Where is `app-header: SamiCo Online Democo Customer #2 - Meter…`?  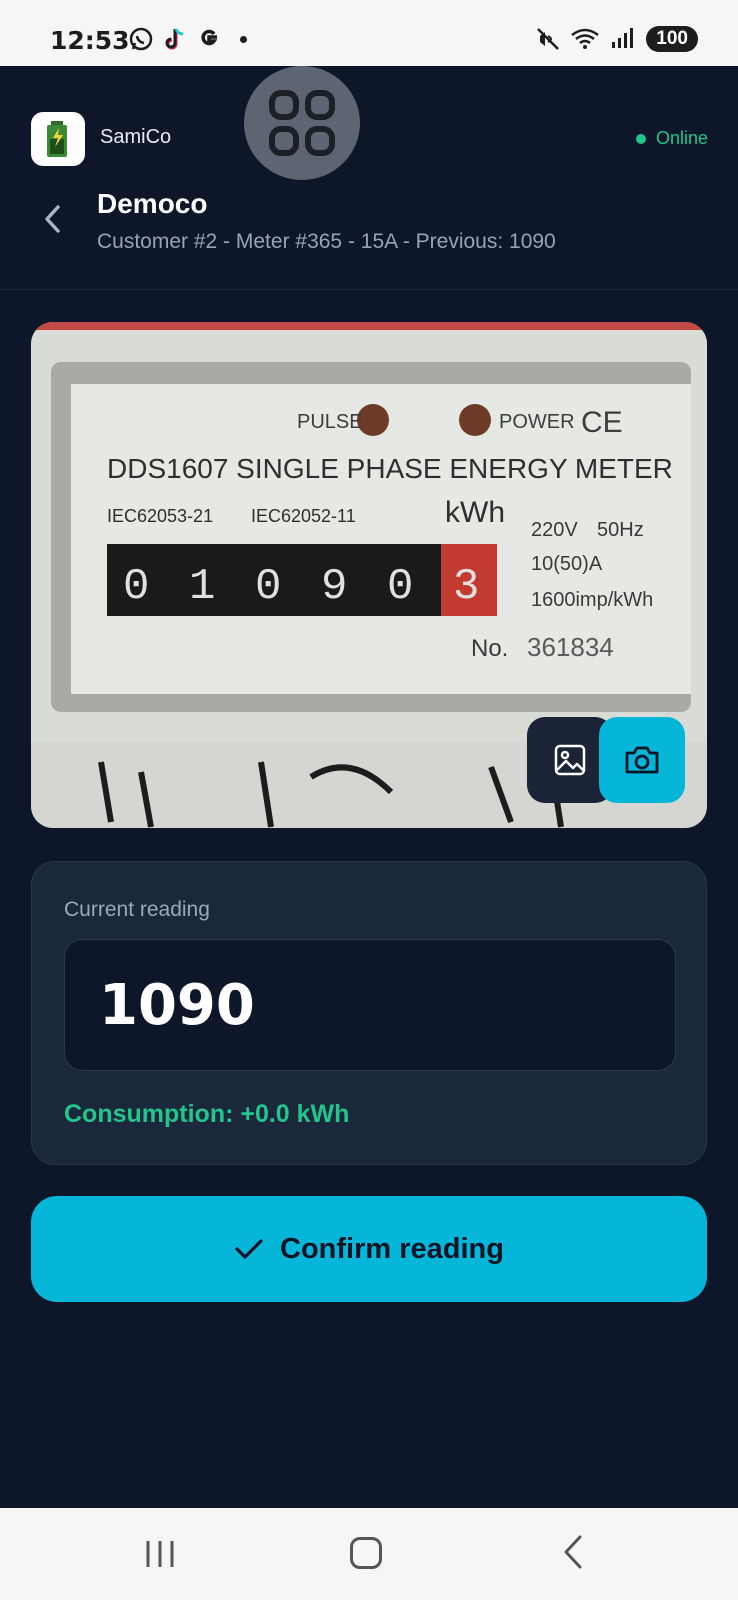
app-header: SamiCo Online Democo Customer #2 - Meter… is located at coordinates (369, 178).